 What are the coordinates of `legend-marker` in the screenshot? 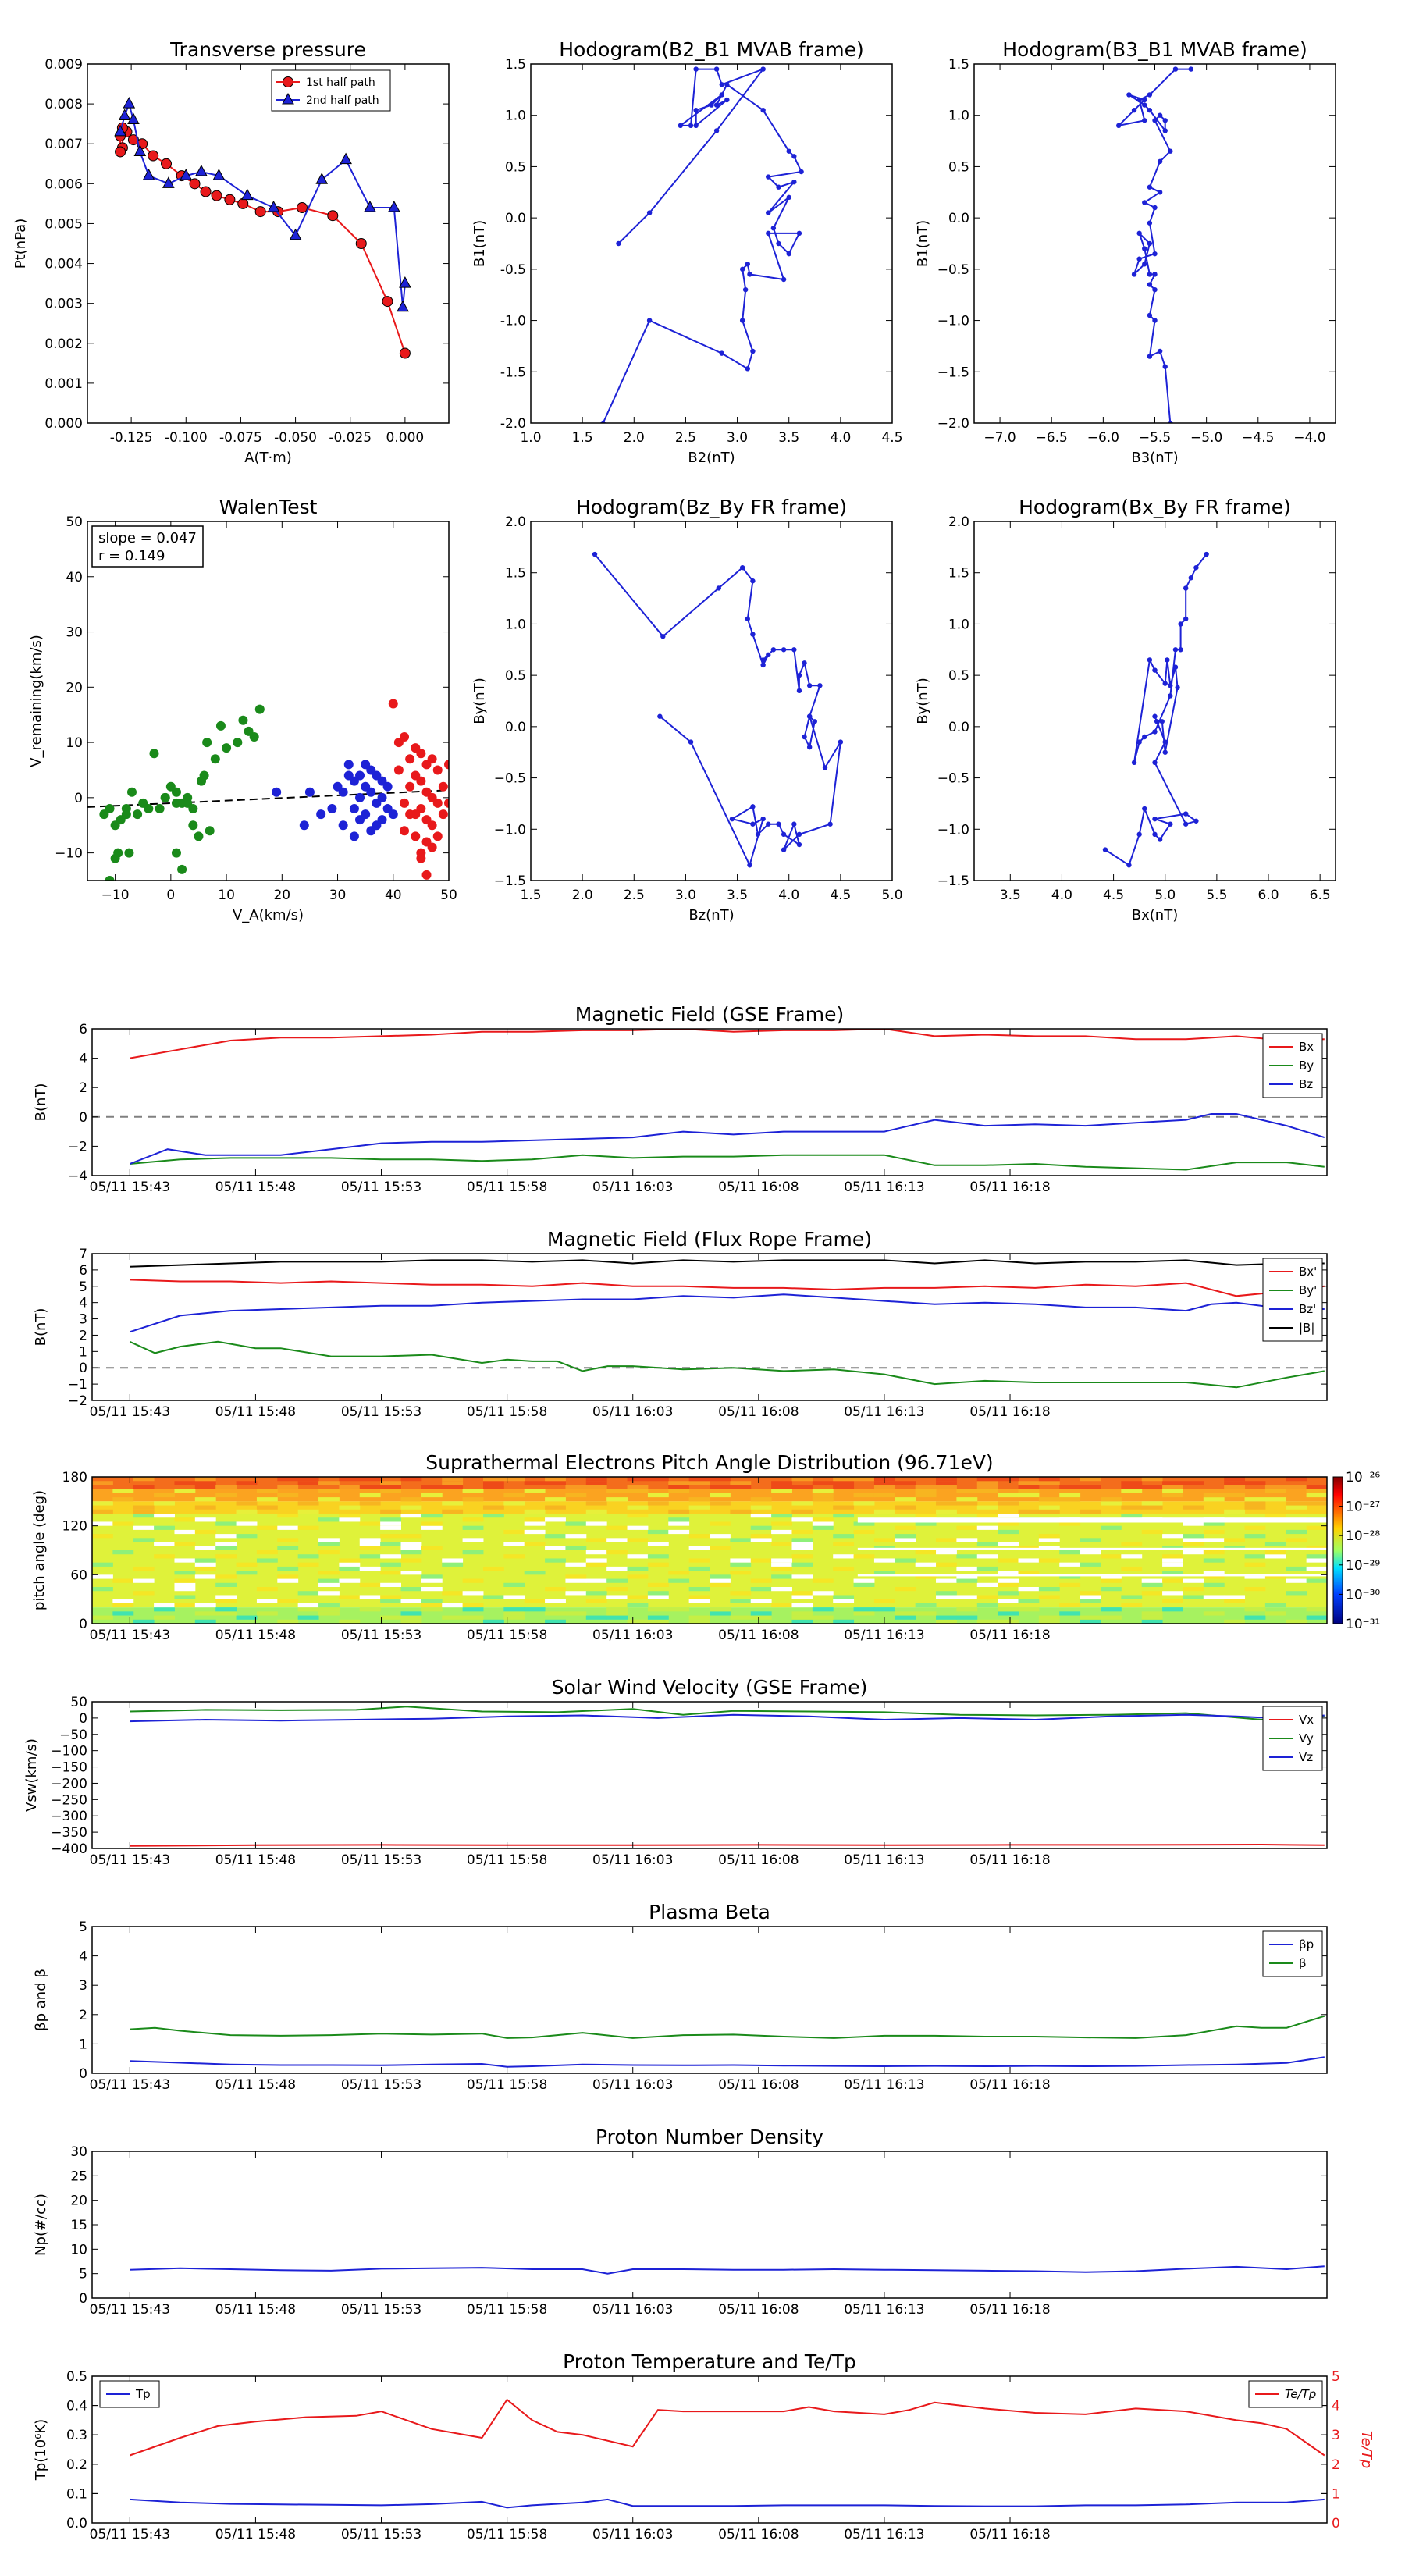 It's located at (288, 81).